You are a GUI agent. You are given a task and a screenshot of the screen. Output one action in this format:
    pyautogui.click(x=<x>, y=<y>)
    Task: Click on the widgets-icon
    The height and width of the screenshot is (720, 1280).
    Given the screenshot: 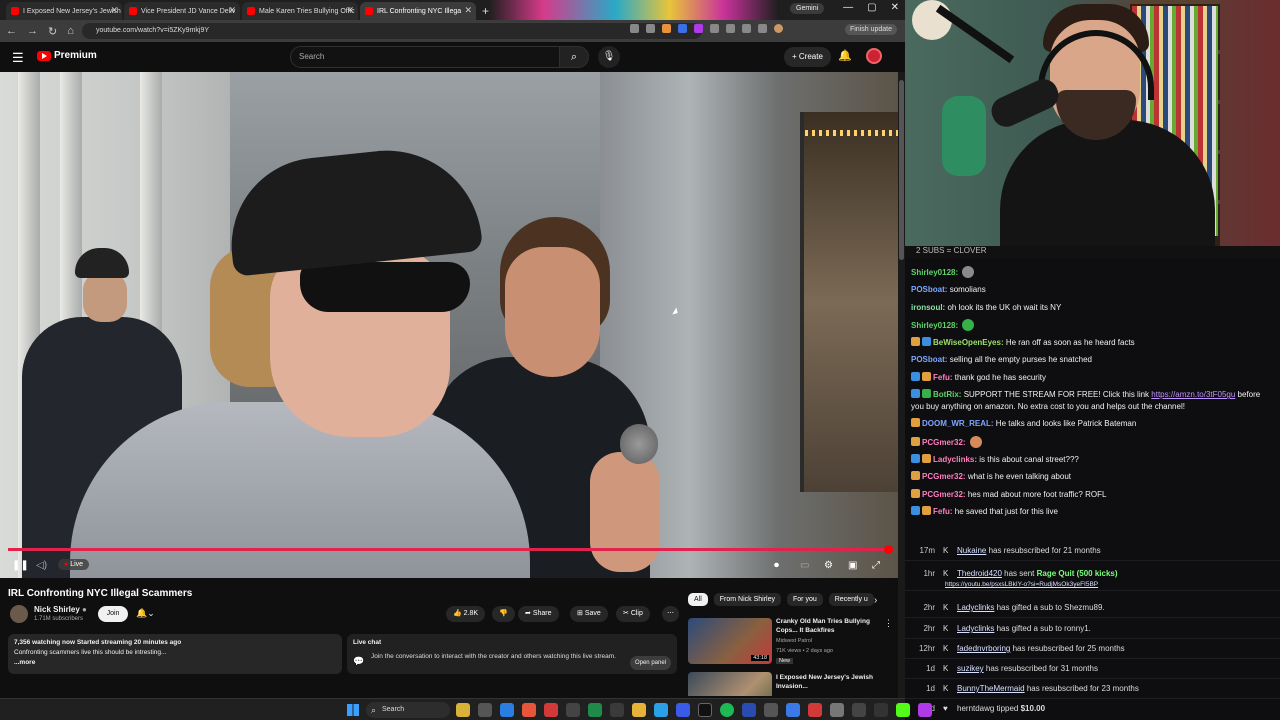 What is the action you would take?
    pyautogui.click(x=463, y=710)
    